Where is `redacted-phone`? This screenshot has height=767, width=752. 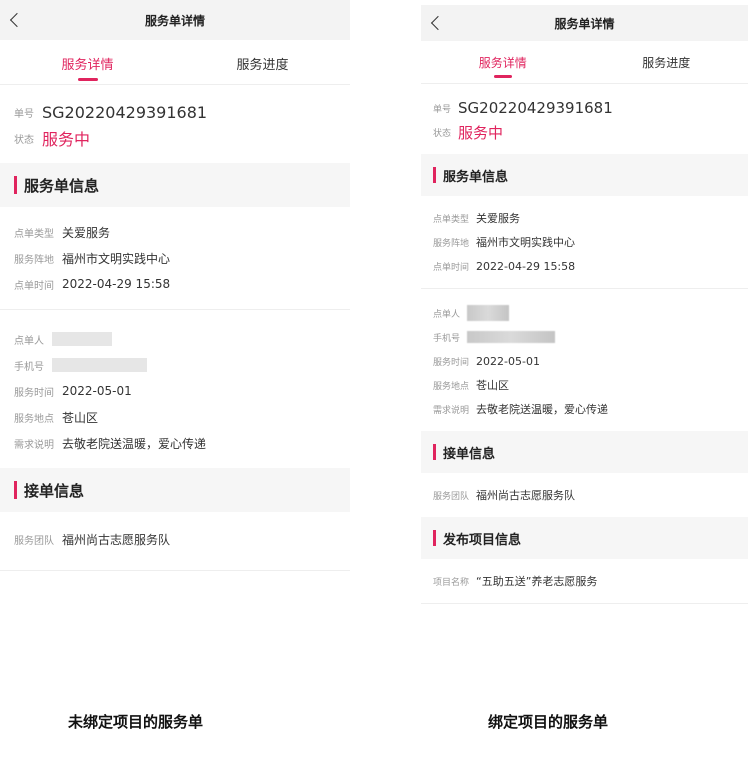
redacted-phone is located at coordinates (99, 365).